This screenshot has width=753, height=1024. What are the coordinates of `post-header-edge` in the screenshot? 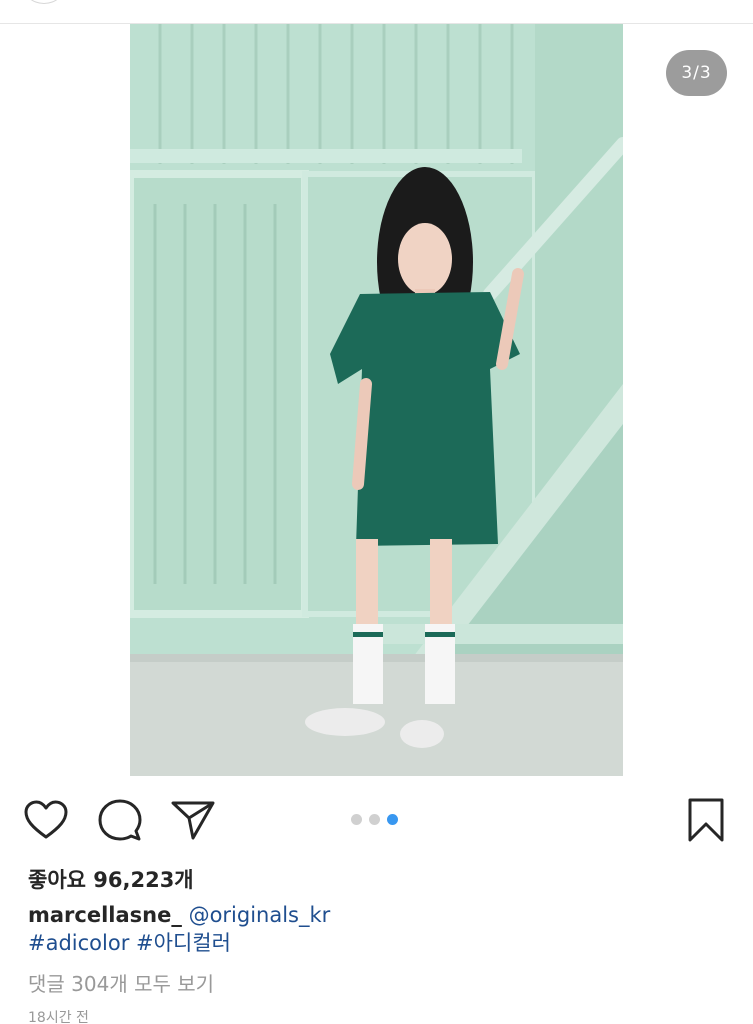 It's located at (376, 12).